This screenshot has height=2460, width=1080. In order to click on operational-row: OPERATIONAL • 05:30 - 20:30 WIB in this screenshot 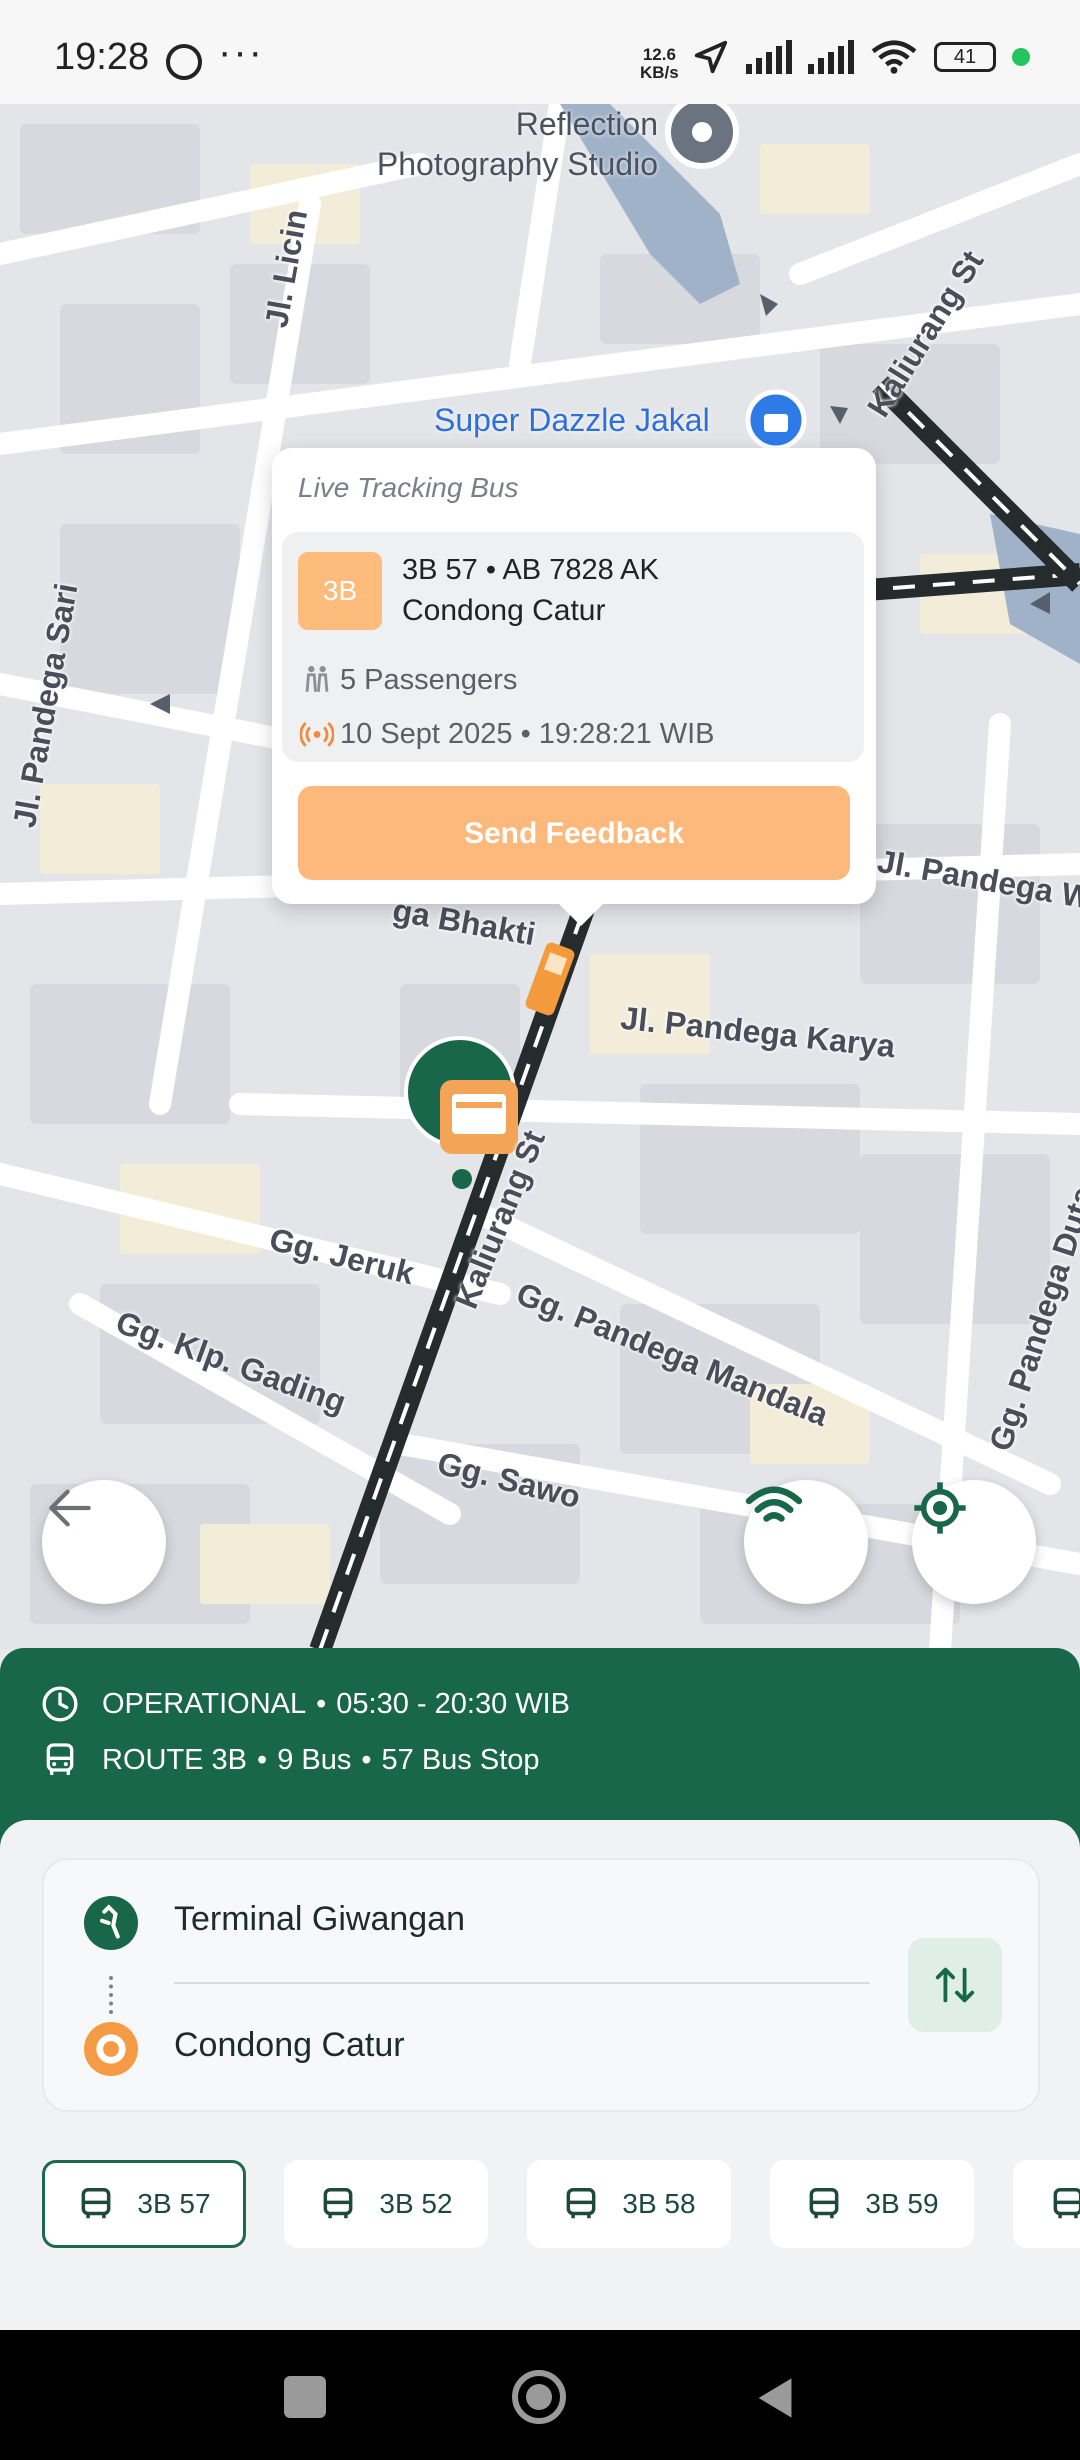, I will do `click(305, 1704)`.